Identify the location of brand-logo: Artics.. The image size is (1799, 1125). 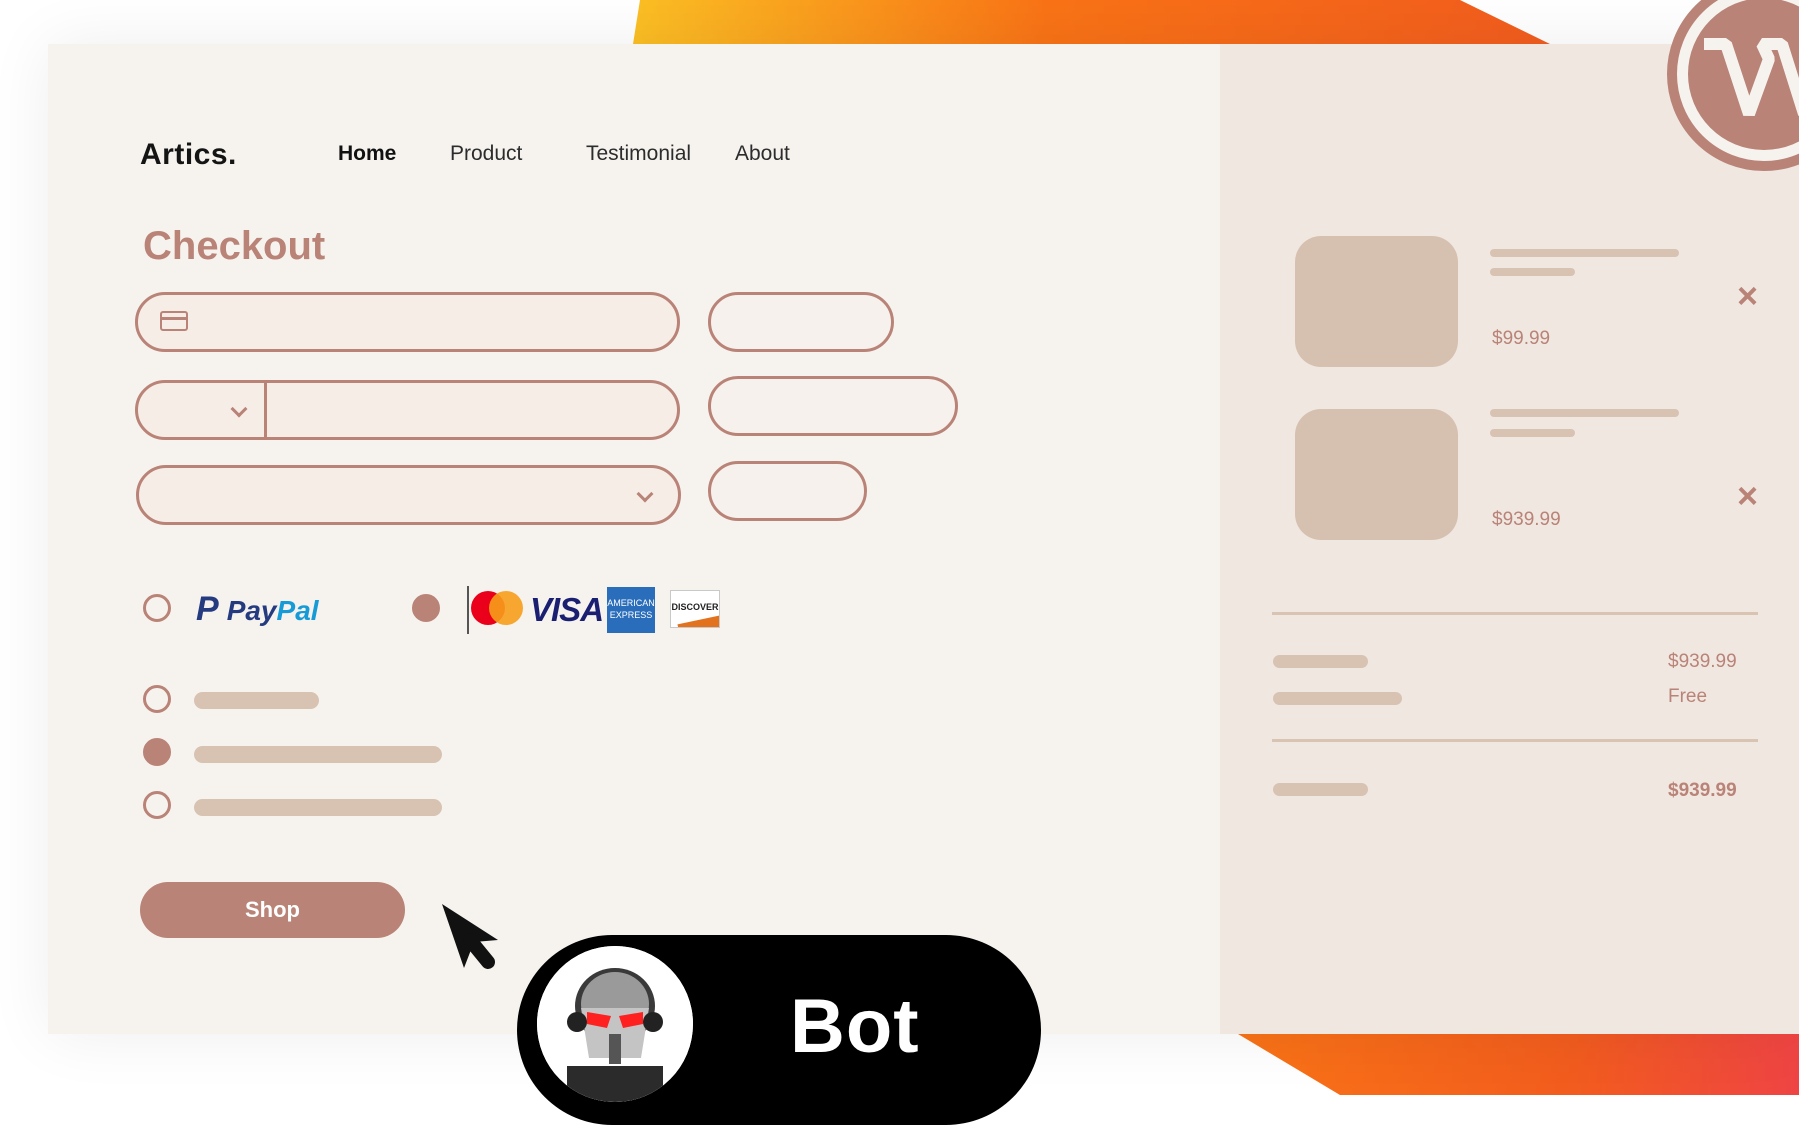
(188, 155).